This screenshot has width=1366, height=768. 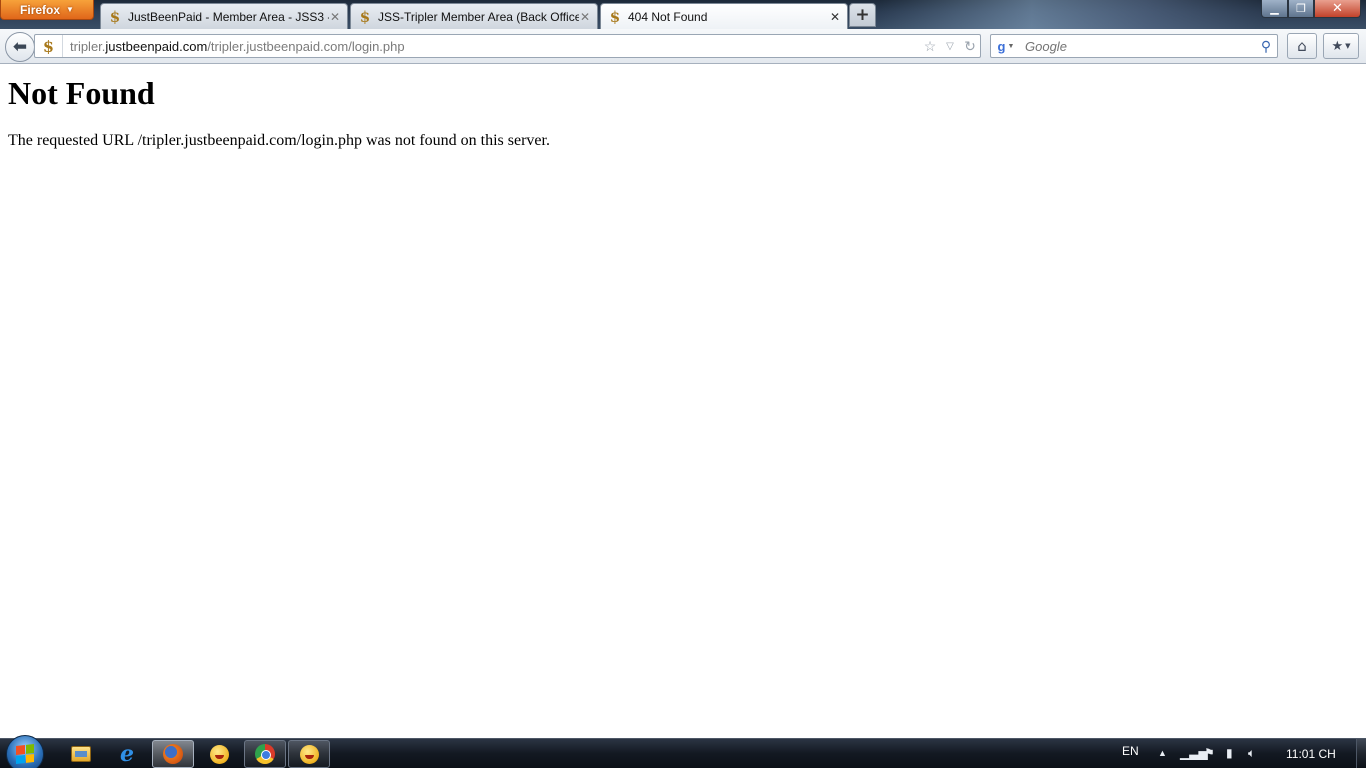 I want to click on plus-icon: +, so click(x=862, y=15).